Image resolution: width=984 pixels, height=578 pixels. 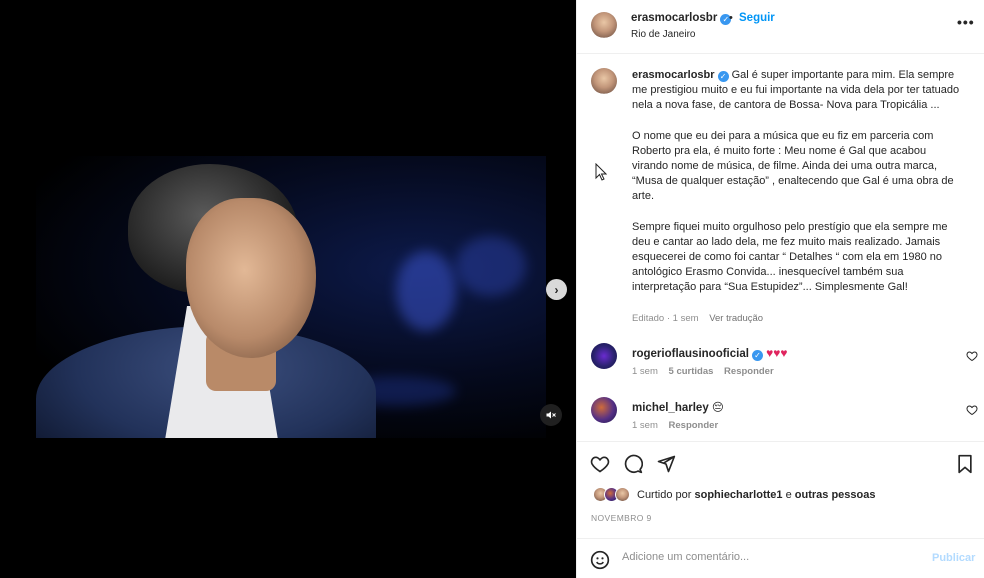 What do you see at coordinates (251, 278) in the screenshot?
I see `man-face` at bounding box center [251, 278].